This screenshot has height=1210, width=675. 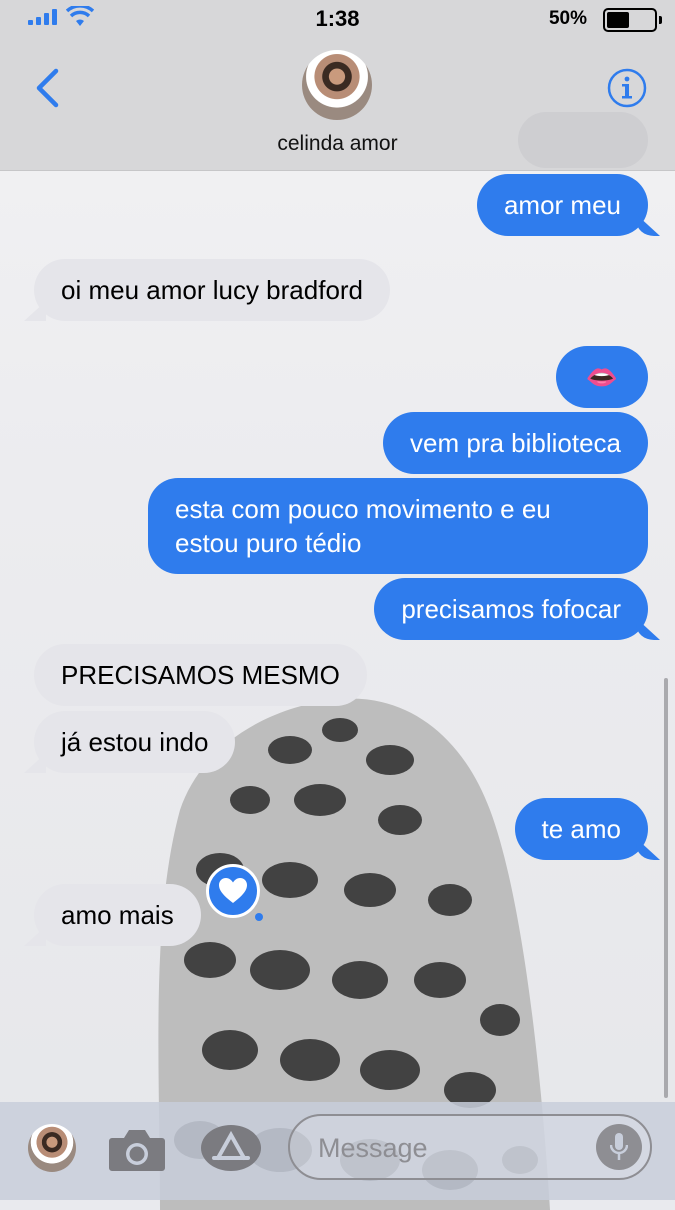 What do you see at coordinates (627, 88) in the screenshot?
I see `info-icon` at bounding box center [627, 88].